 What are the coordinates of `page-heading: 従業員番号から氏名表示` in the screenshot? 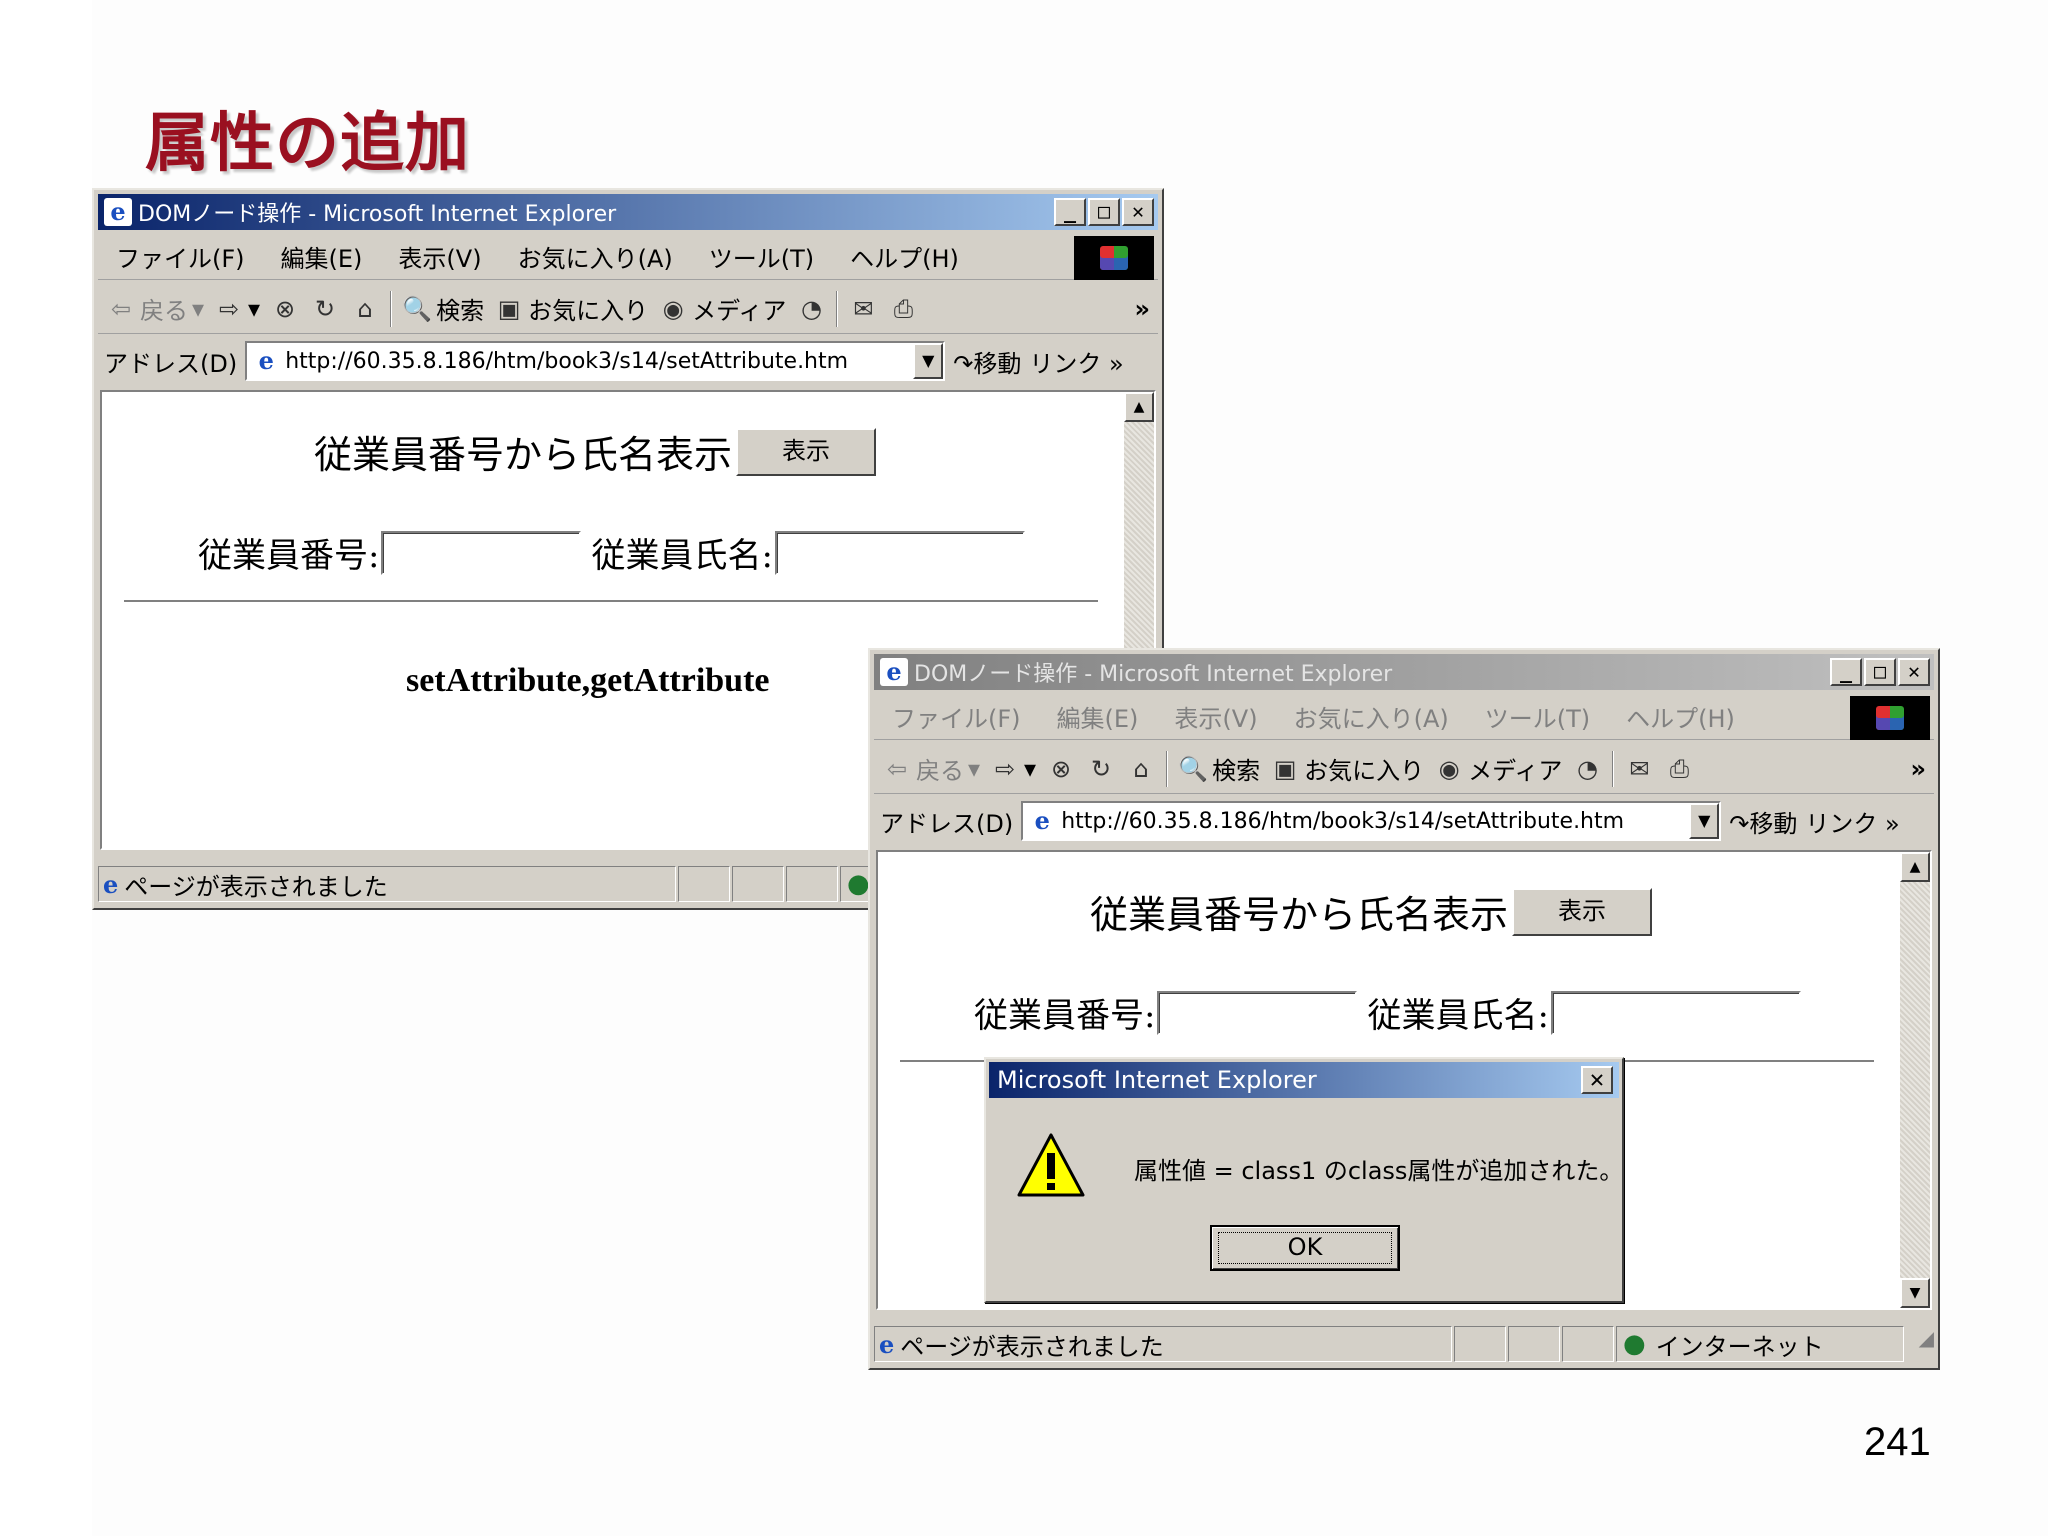 It's located at (1299, 915).